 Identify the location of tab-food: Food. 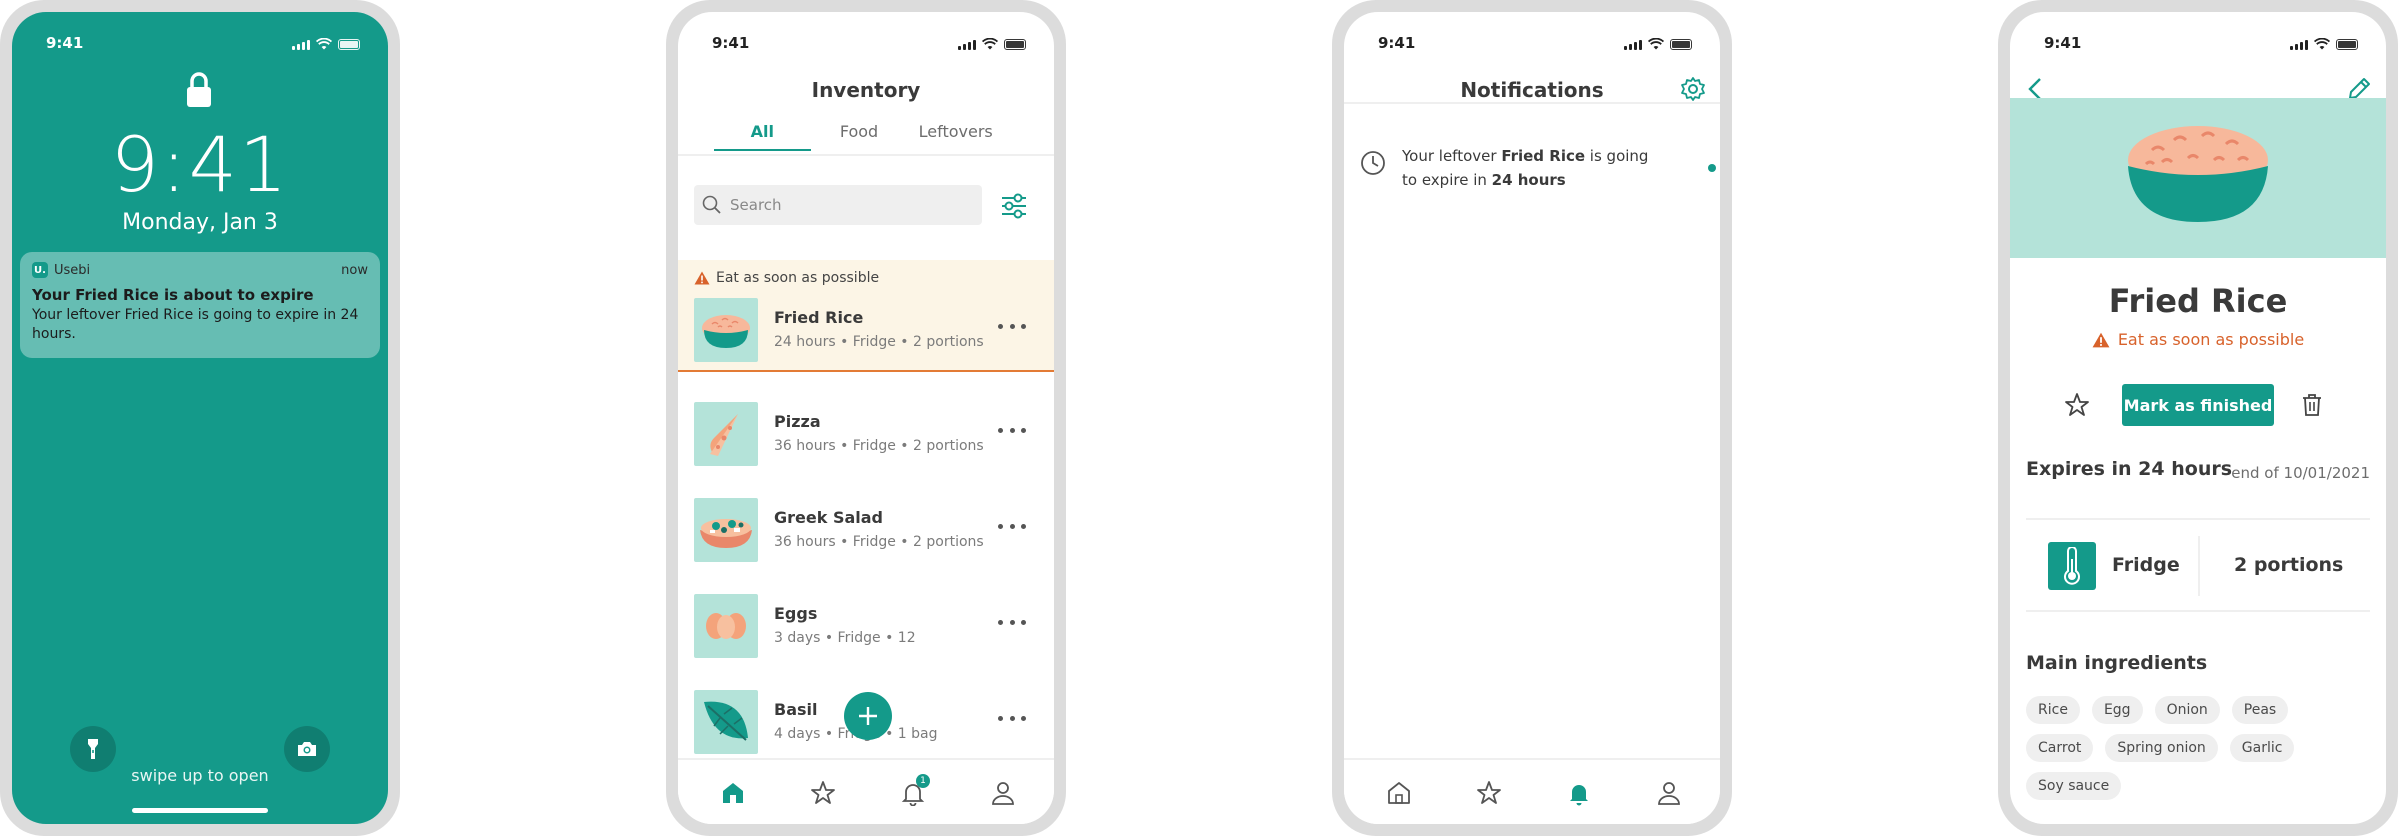
(859, 136).